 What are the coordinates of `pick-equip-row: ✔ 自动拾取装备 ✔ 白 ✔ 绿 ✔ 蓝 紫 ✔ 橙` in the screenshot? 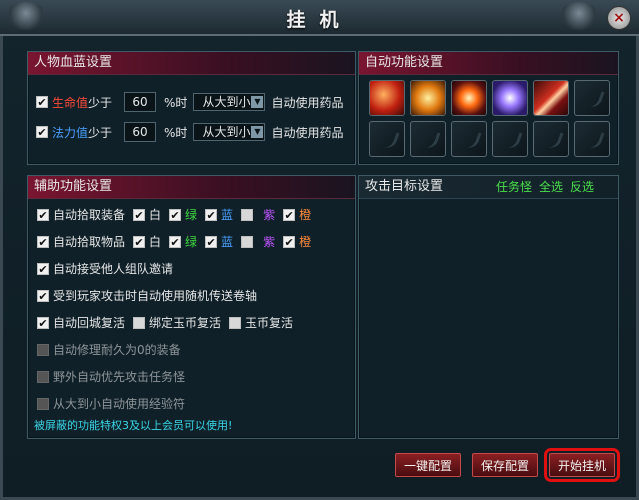 It's located at (174, 214).